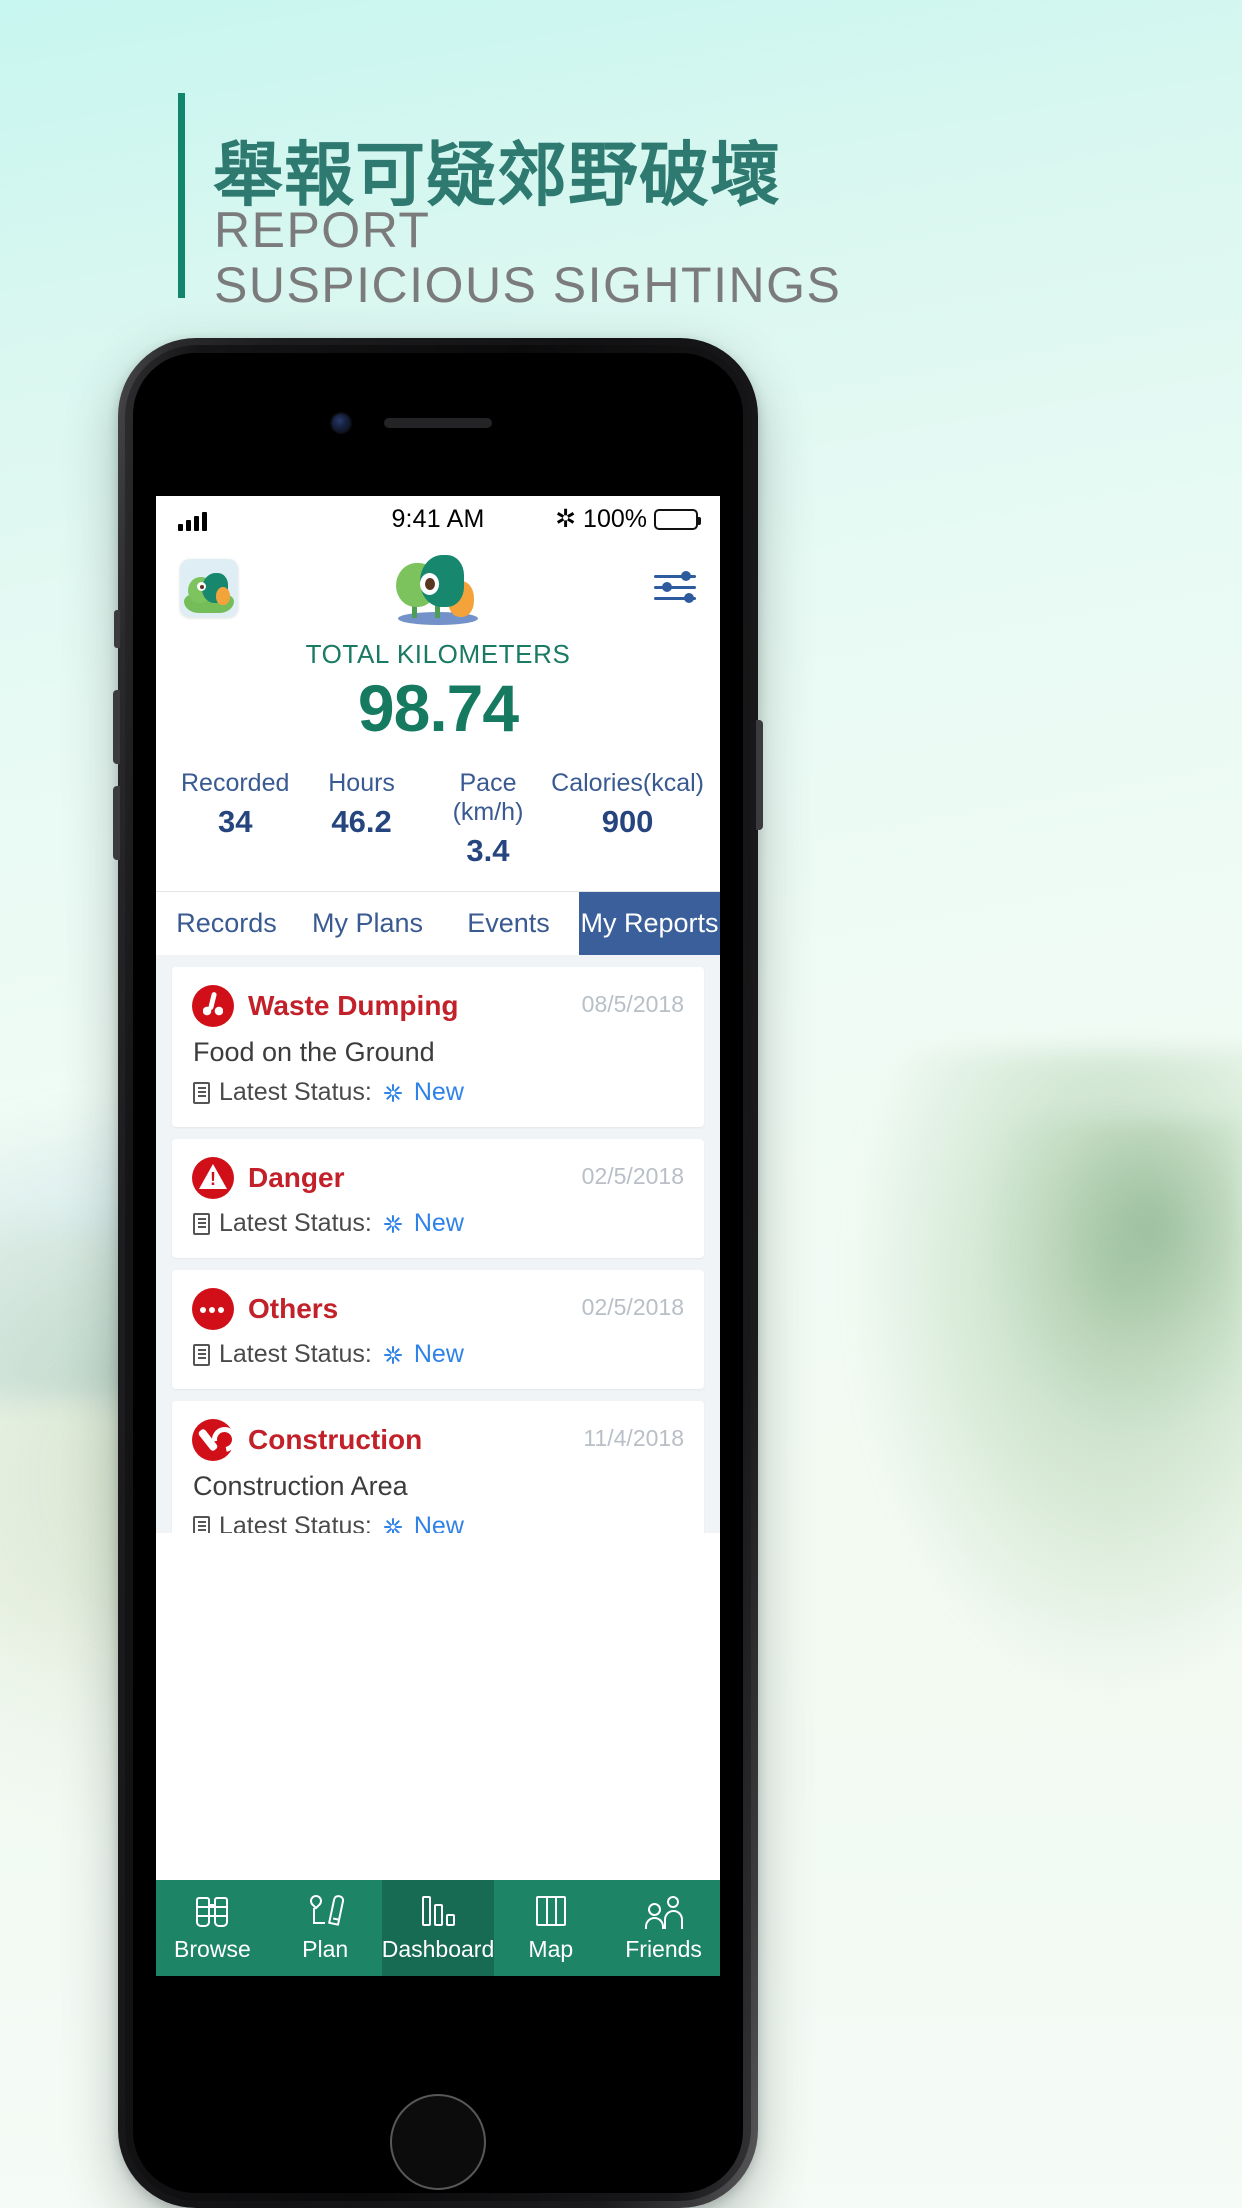 The width and height of the screenshot is (1242, 2208). I want to click on status-bar-right: ✲ 100%, so click(628, 519).